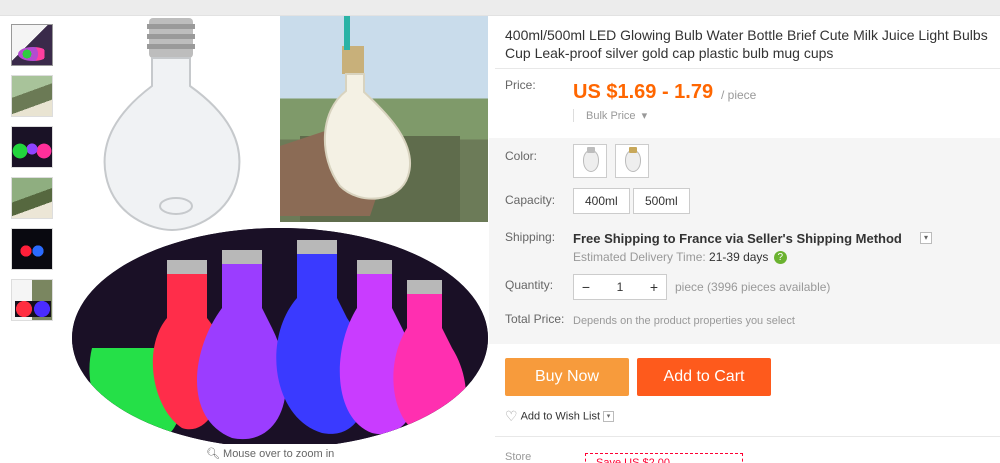  I want to click on store-label: Store, so click(518, 457).